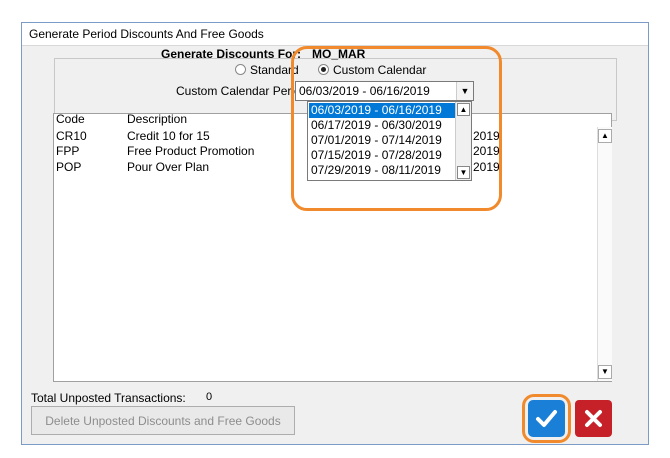  What do you see at coordinates (605, 136) in the screenshot?
I see `scroll-up-icon: ▲` at bounding box center [605, 136].